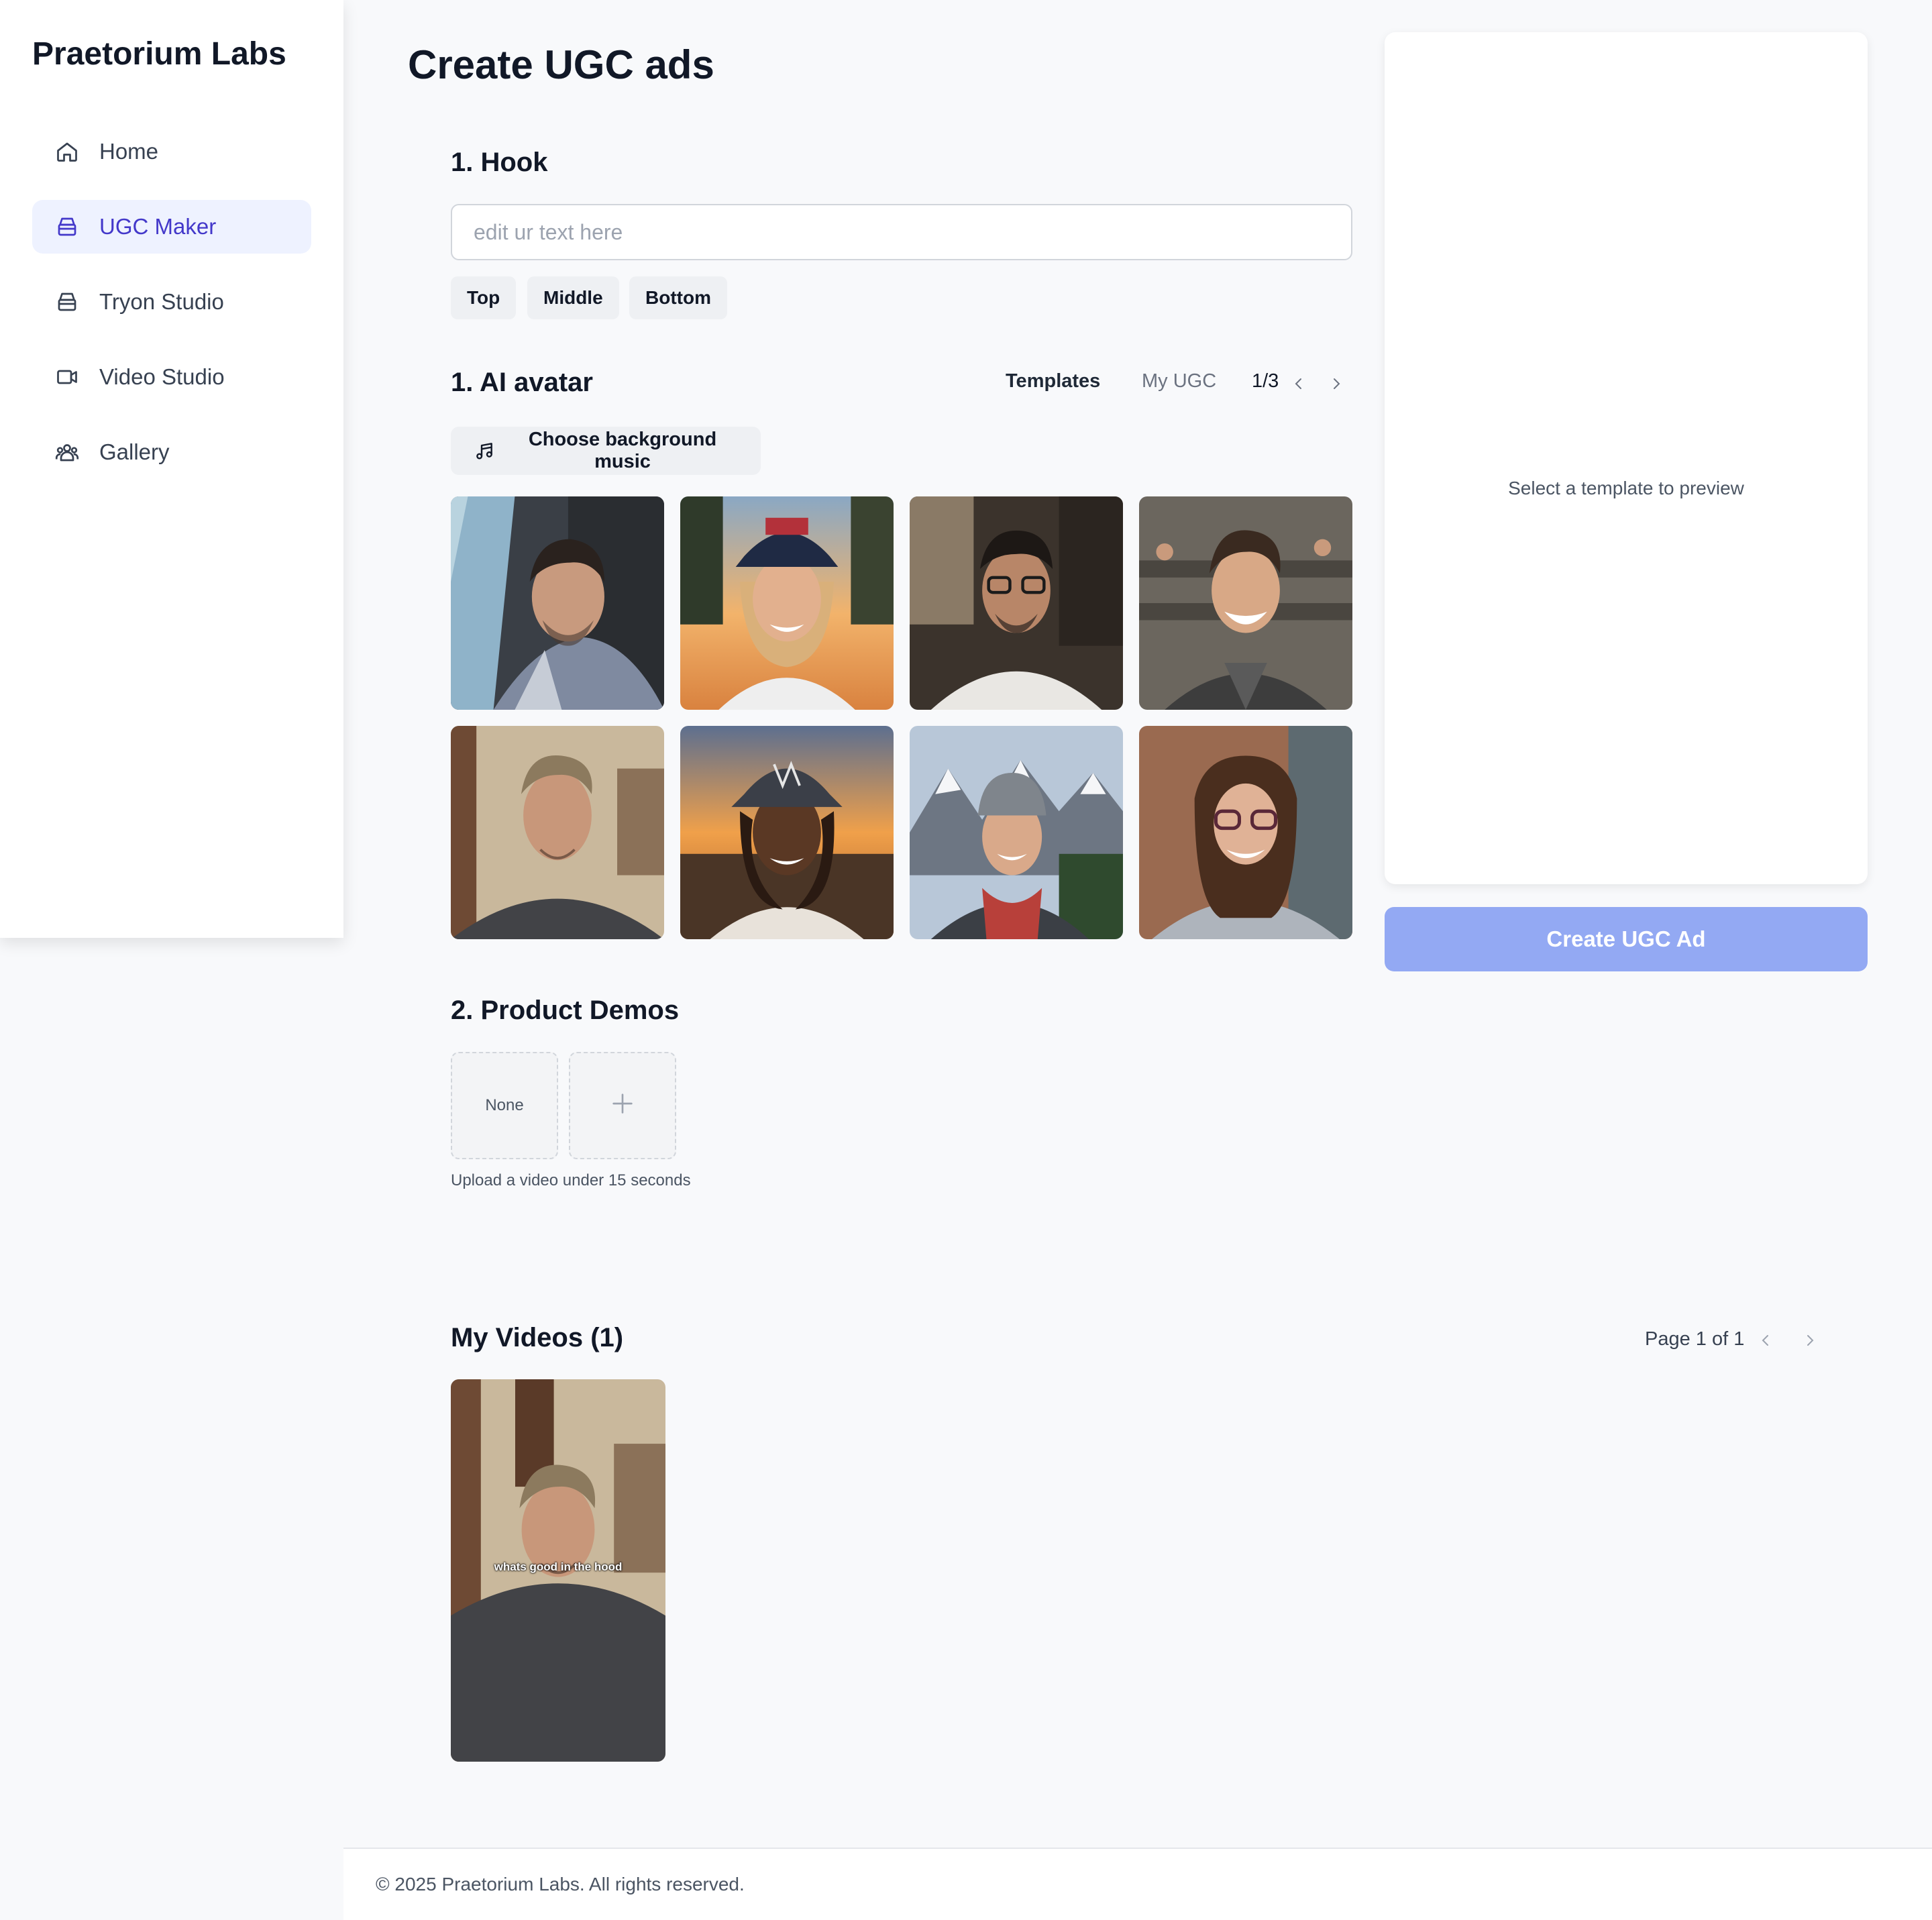 The image size is (1932, 1920). Describe the element at coordinates (158, 227) in the screenshot. I see `sidebar-item-label: UGC Maker` at that location.